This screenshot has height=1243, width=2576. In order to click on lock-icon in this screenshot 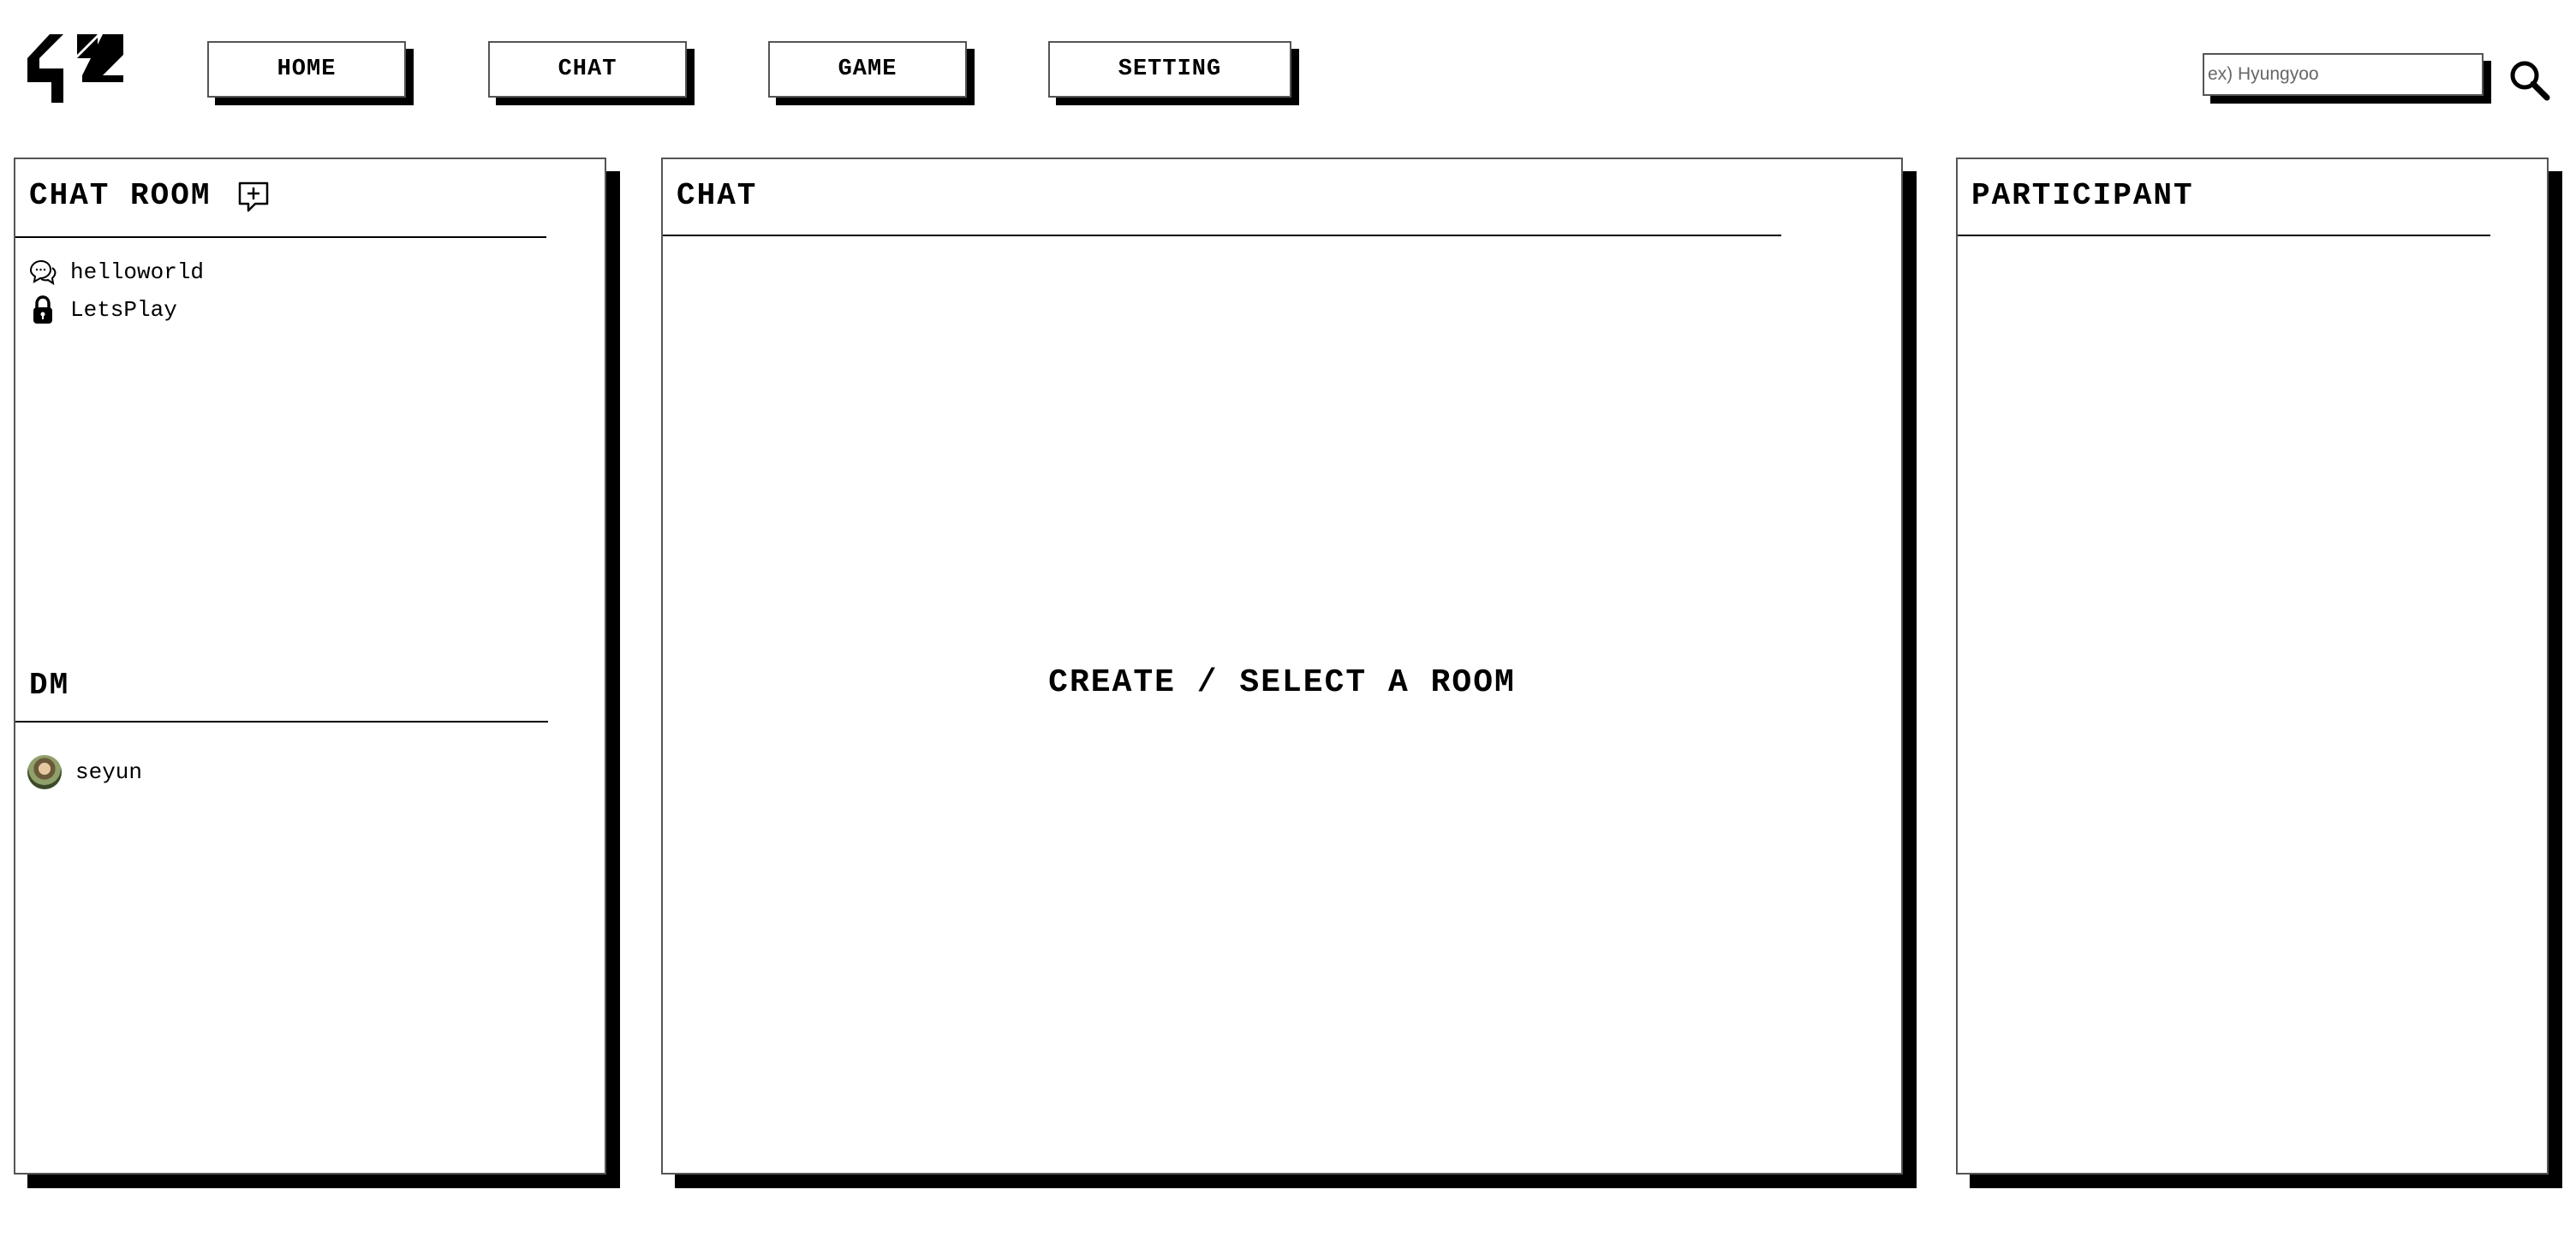, I will do `click(42, 309)`.